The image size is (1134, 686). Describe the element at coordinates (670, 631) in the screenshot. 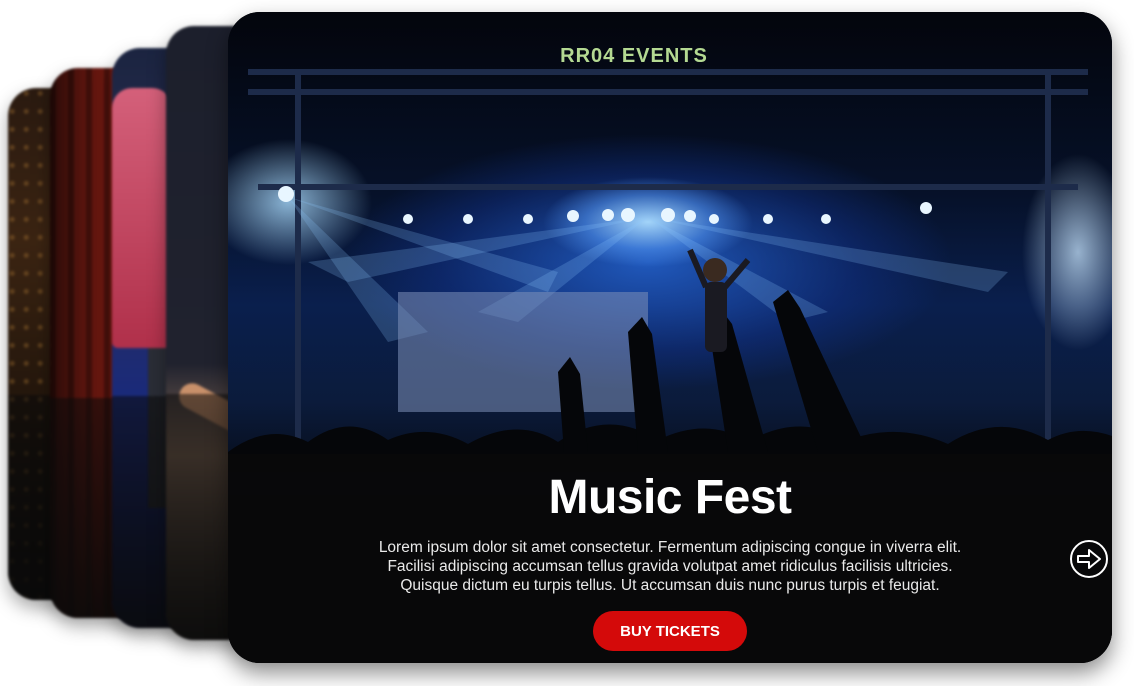

I see `buy-tickets-button: BUY TICKETS` at that location.